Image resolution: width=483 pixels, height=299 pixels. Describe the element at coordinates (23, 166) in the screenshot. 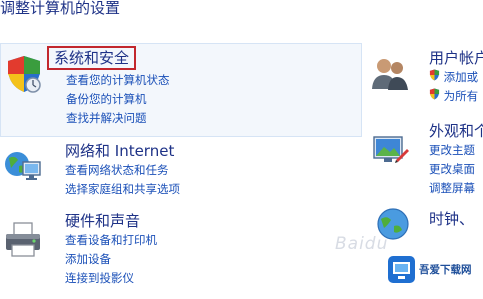

I see `network-globe-icon` at that location.